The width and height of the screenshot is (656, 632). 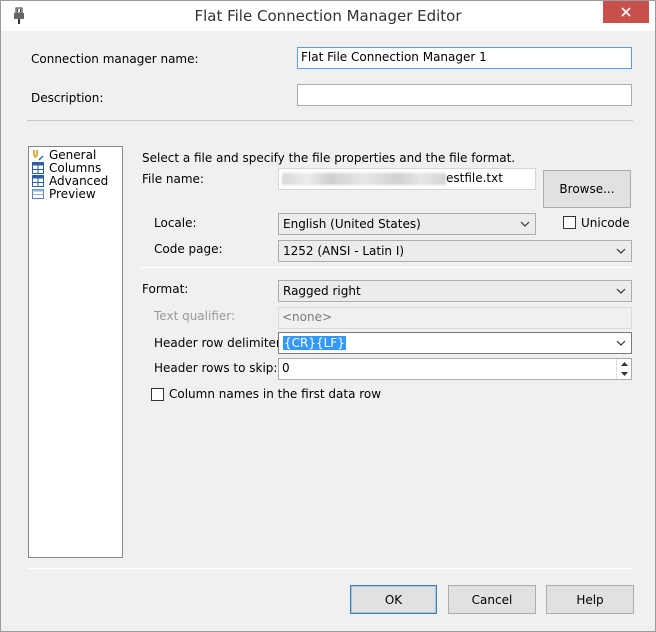 I want to click on help-button: Help, so click(x=590, y=599).